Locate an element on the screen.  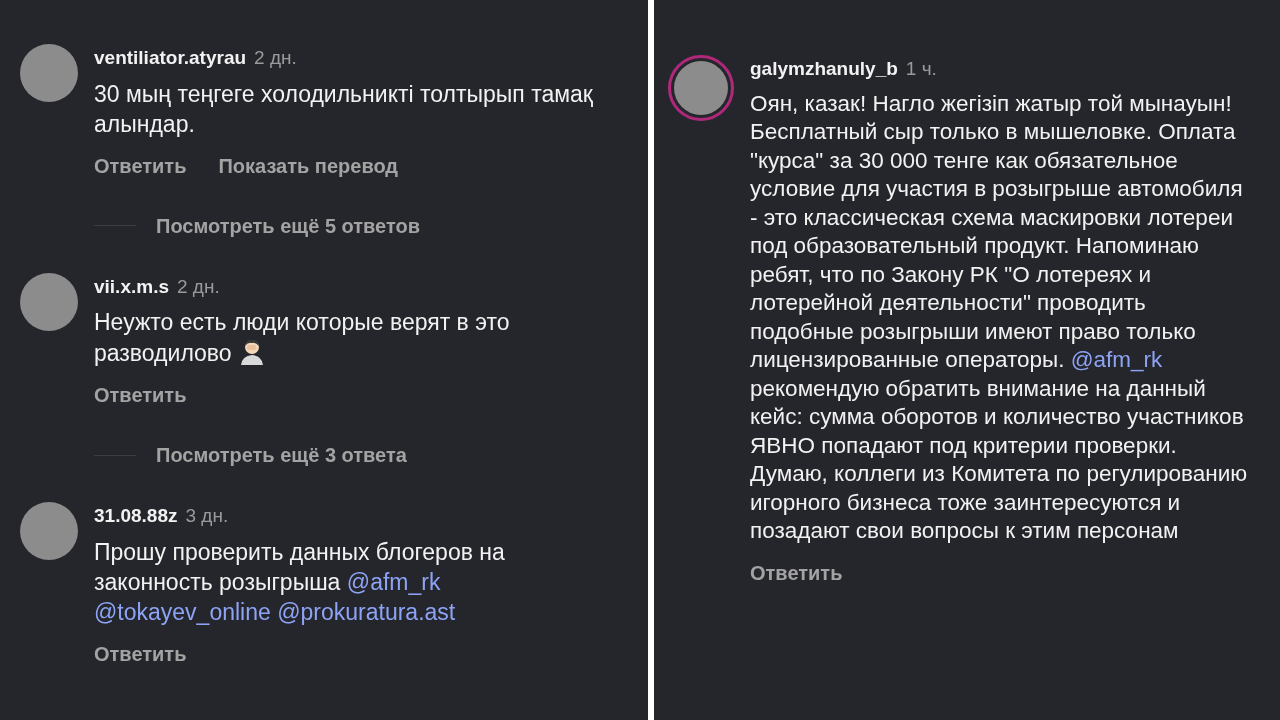
person-emoji-icon is located at coordinates (252, 351).